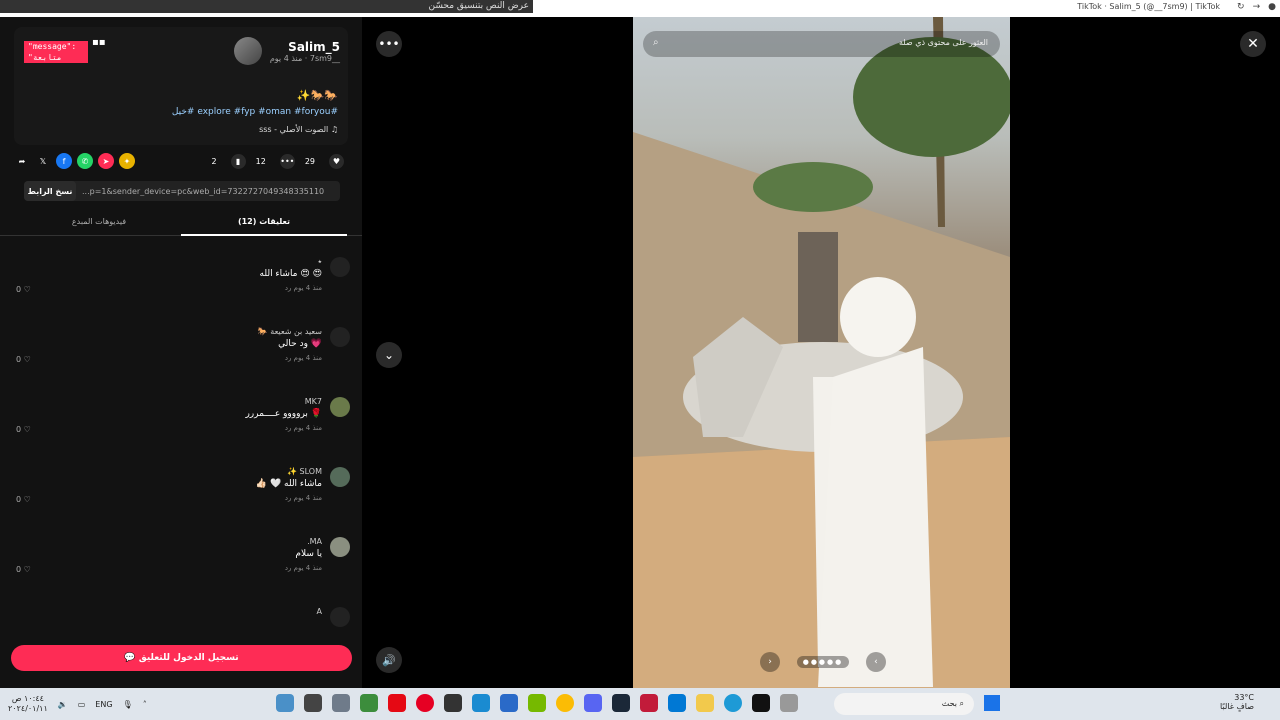  Describe the element at coordinates (1253, 44) in the screenshot. I see `close-button: ✕` at that location.